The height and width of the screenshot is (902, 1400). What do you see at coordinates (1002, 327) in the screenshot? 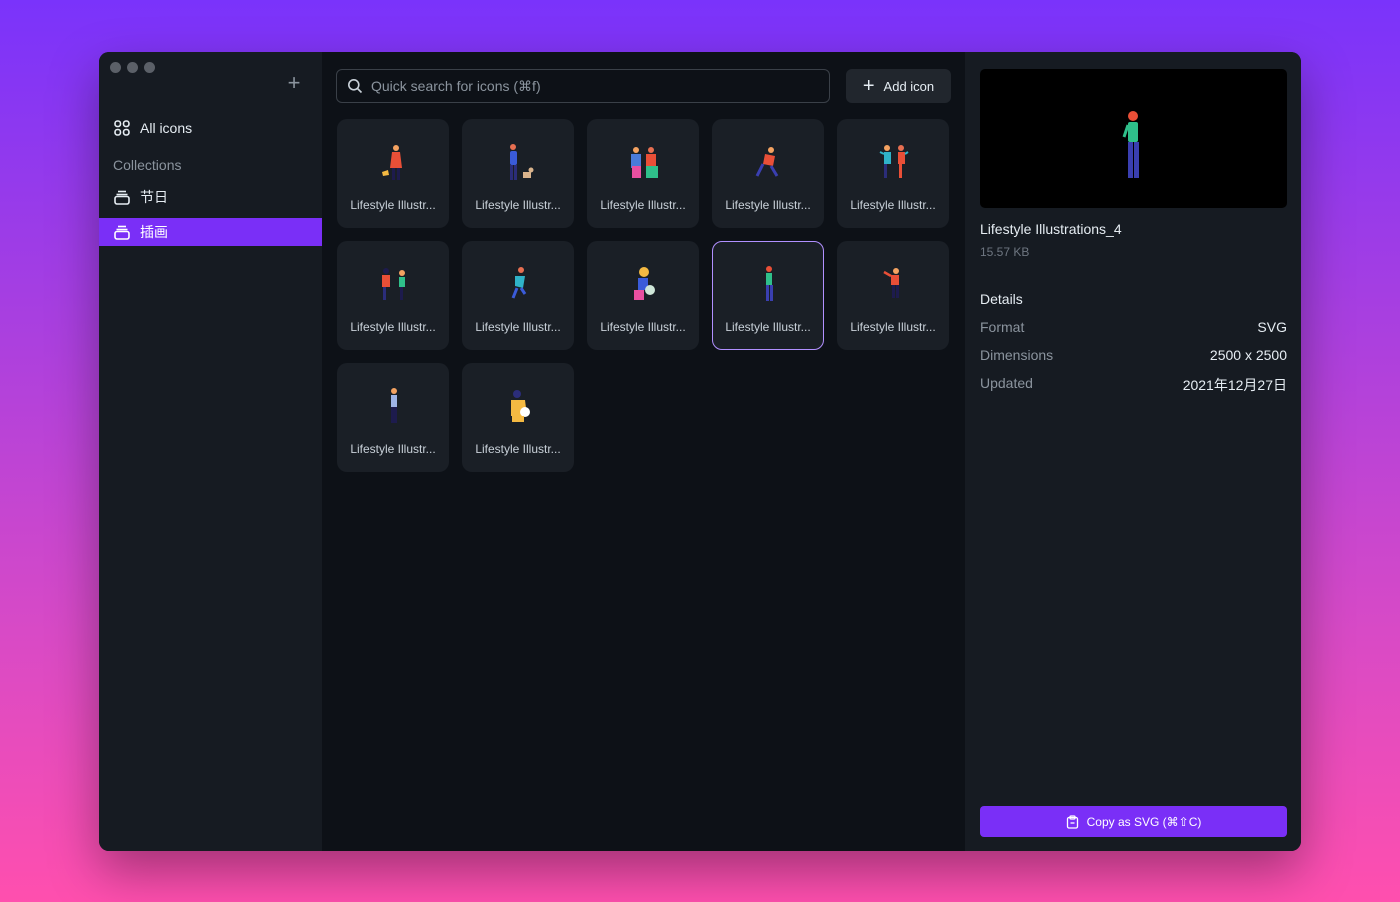
I see `detail-key: Format` at bounding box center [1002, 327].